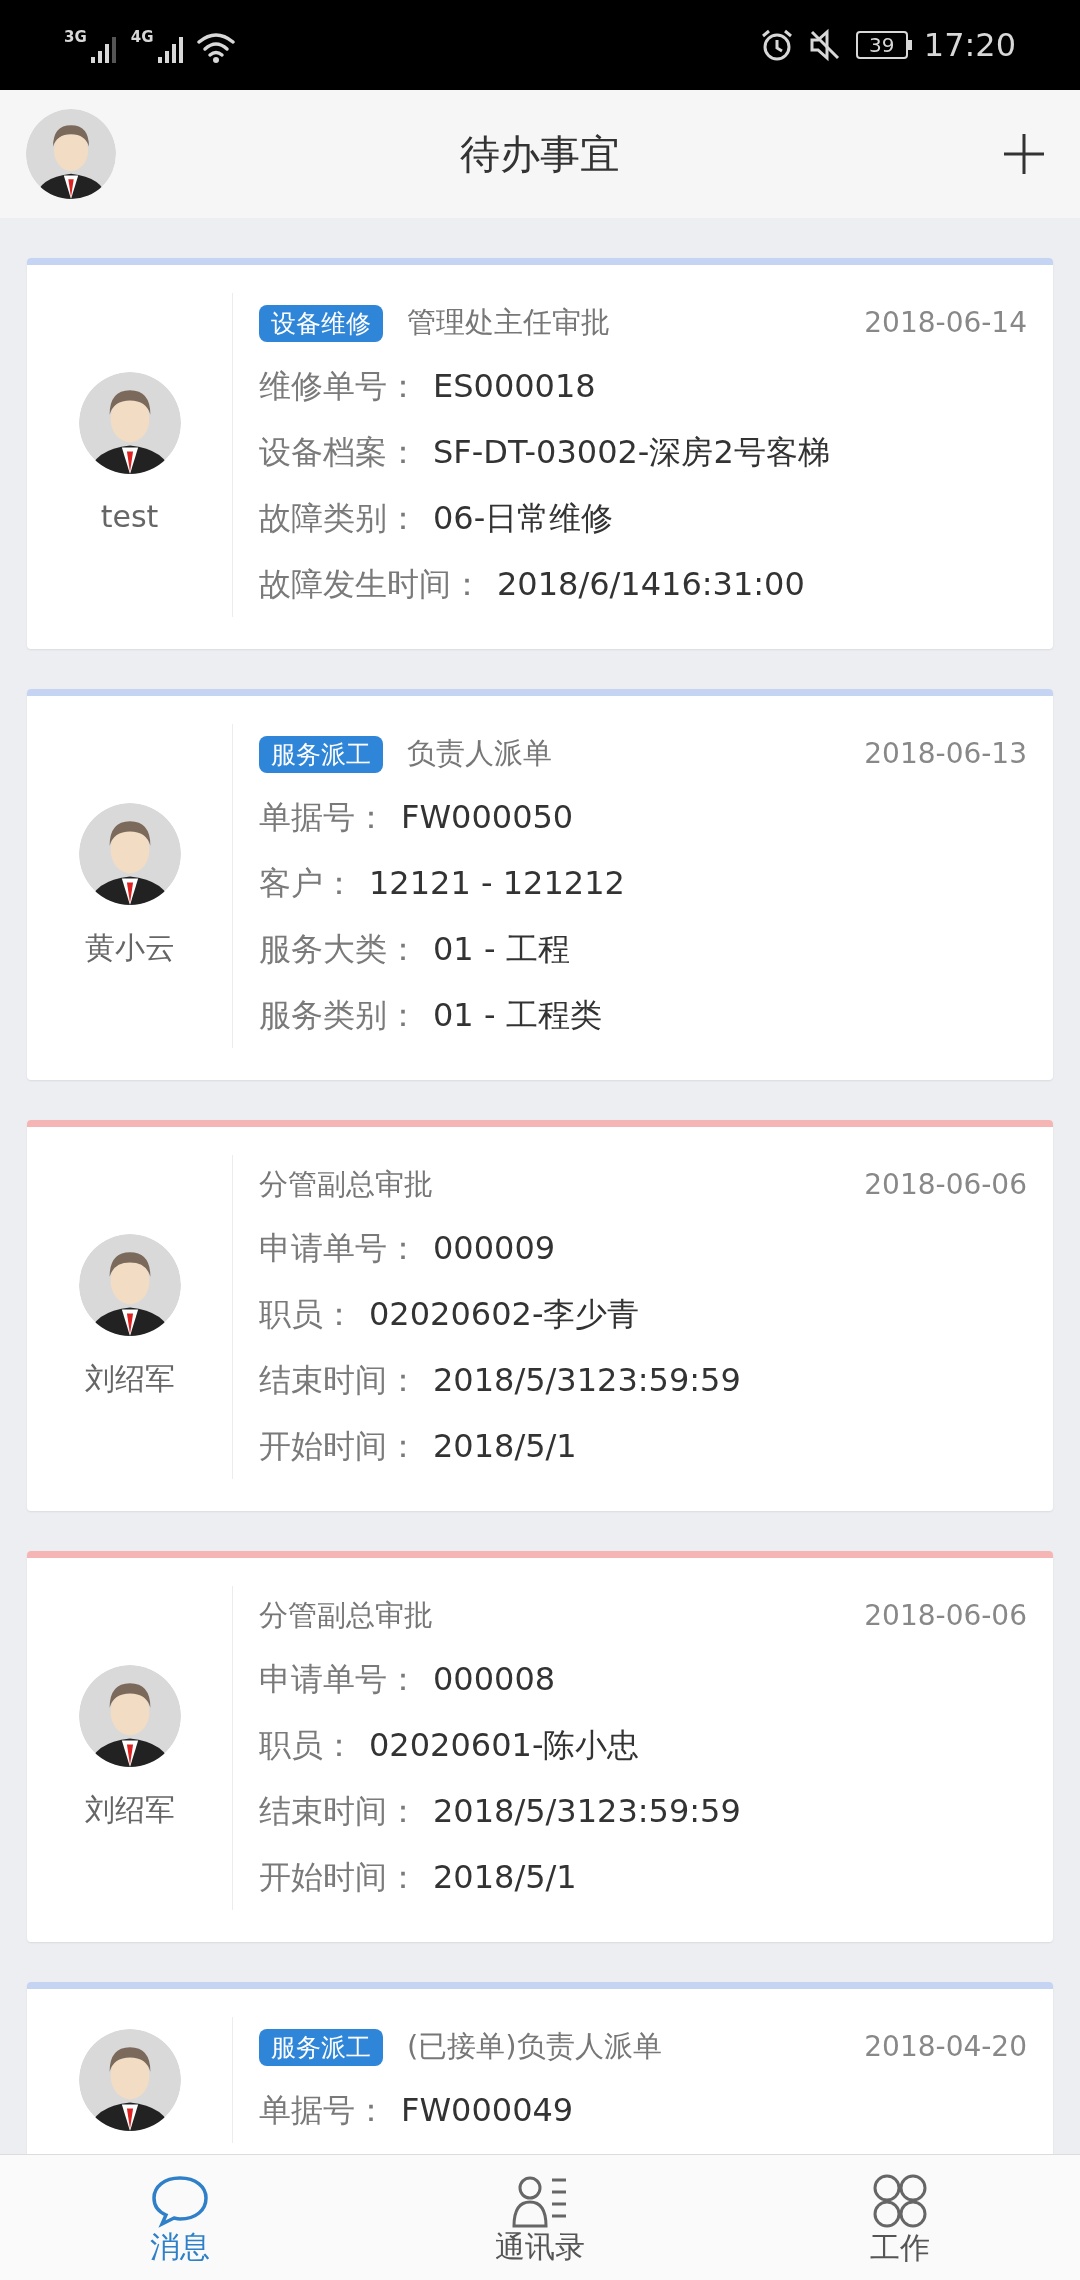 The height and width of the screenshot is (2280, 1080). I want to click on network-type: 4G, so click(142, 37).